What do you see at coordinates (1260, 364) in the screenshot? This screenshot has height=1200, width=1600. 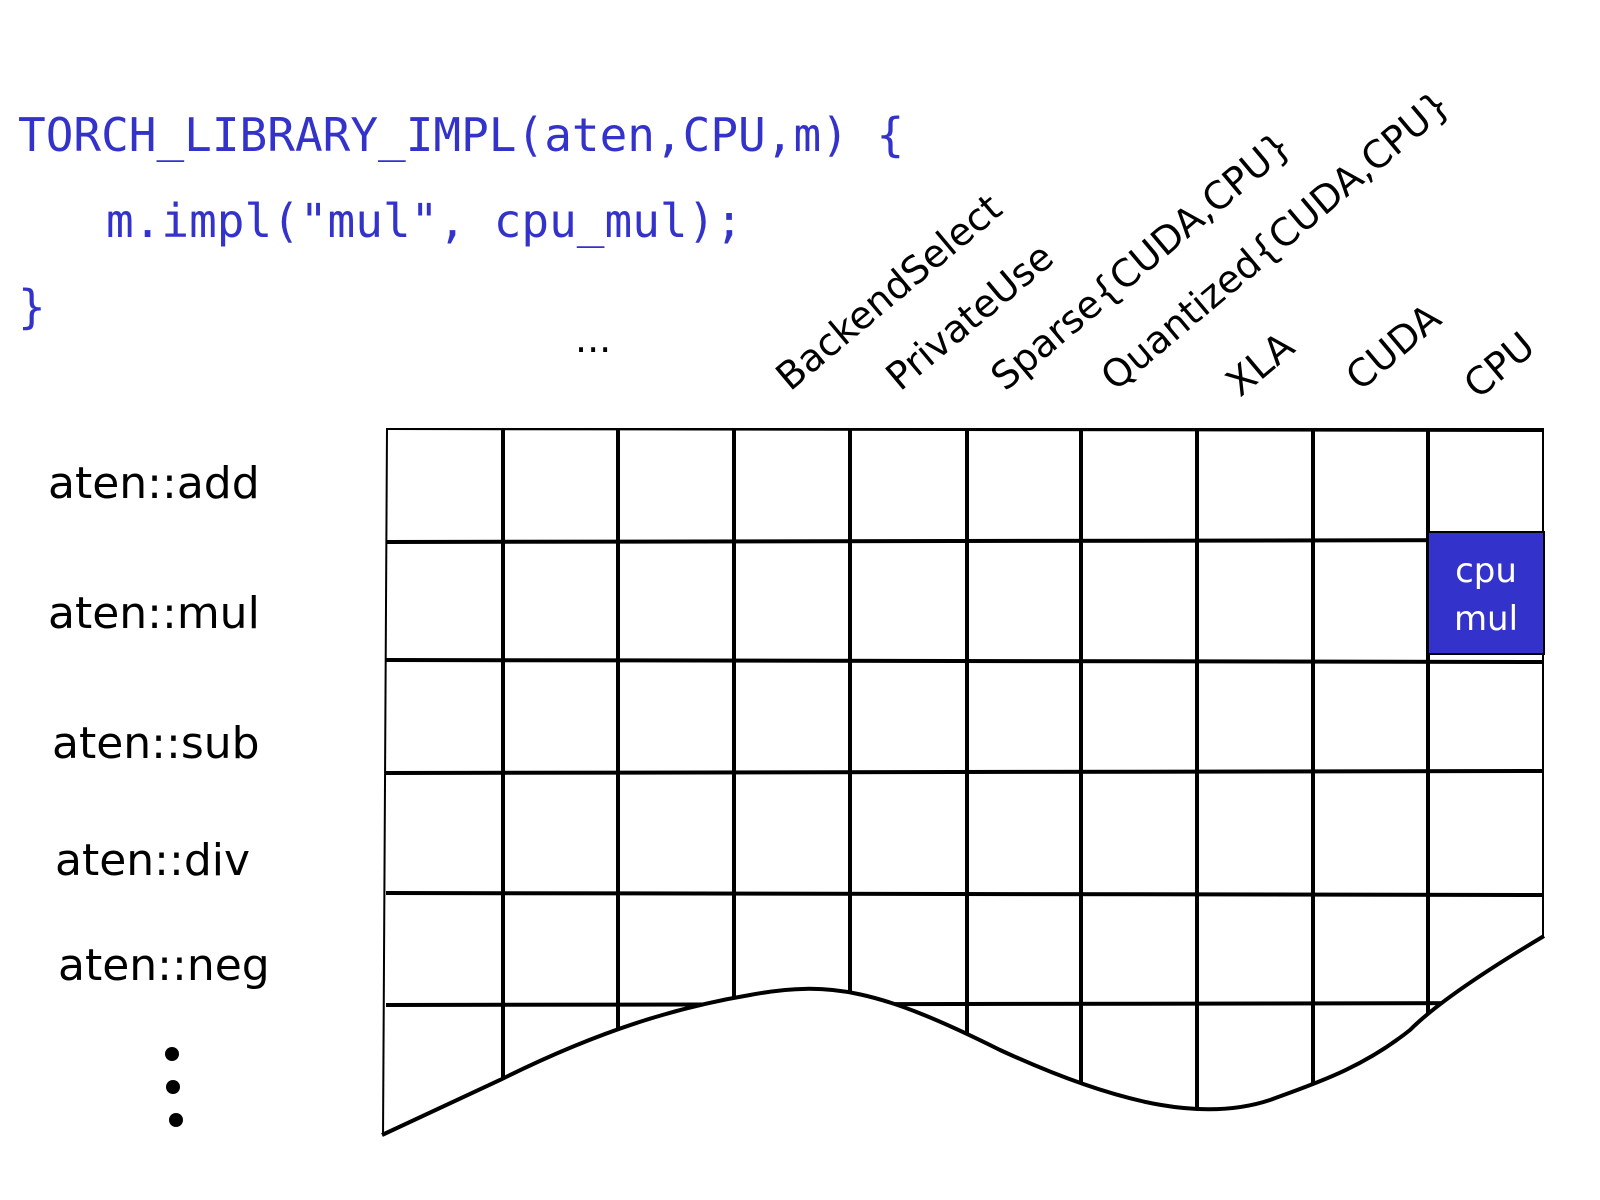 I see `column-label-xla: XLA` at bounding box center [1260, 364].